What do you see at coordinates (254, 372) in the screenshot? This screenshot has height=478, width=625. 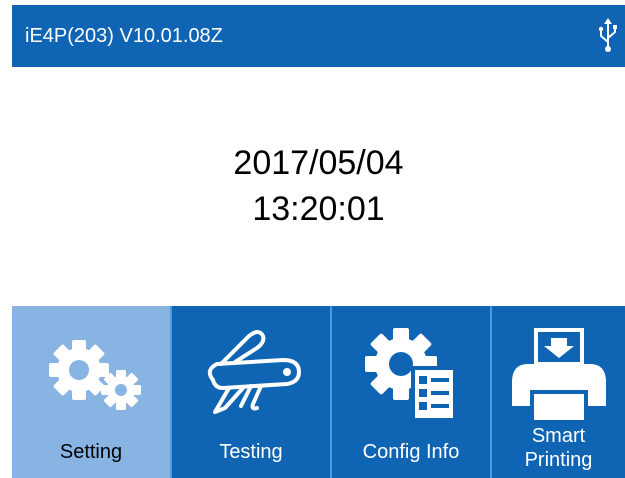 I see `multitool-icon` at bounding box center [254, 372].